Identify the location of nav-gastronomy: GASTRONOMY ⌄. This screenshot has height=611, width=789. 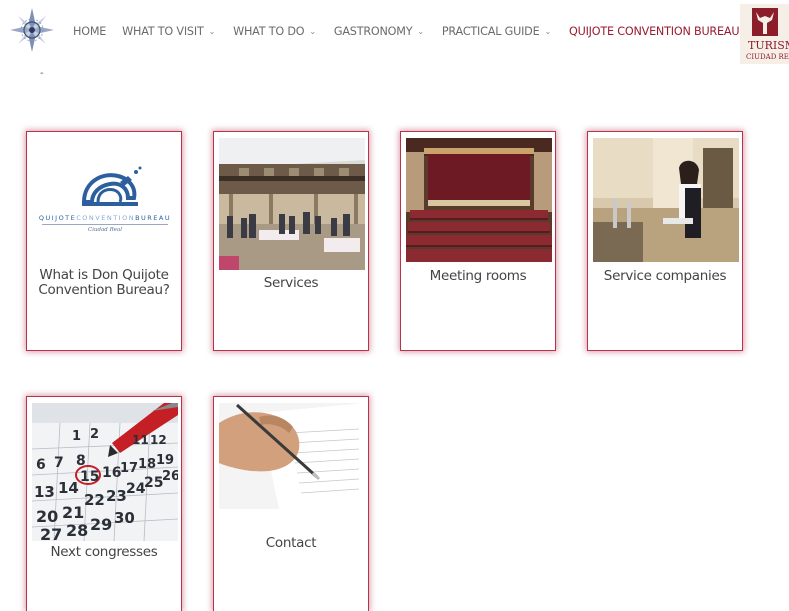
(379, 31).